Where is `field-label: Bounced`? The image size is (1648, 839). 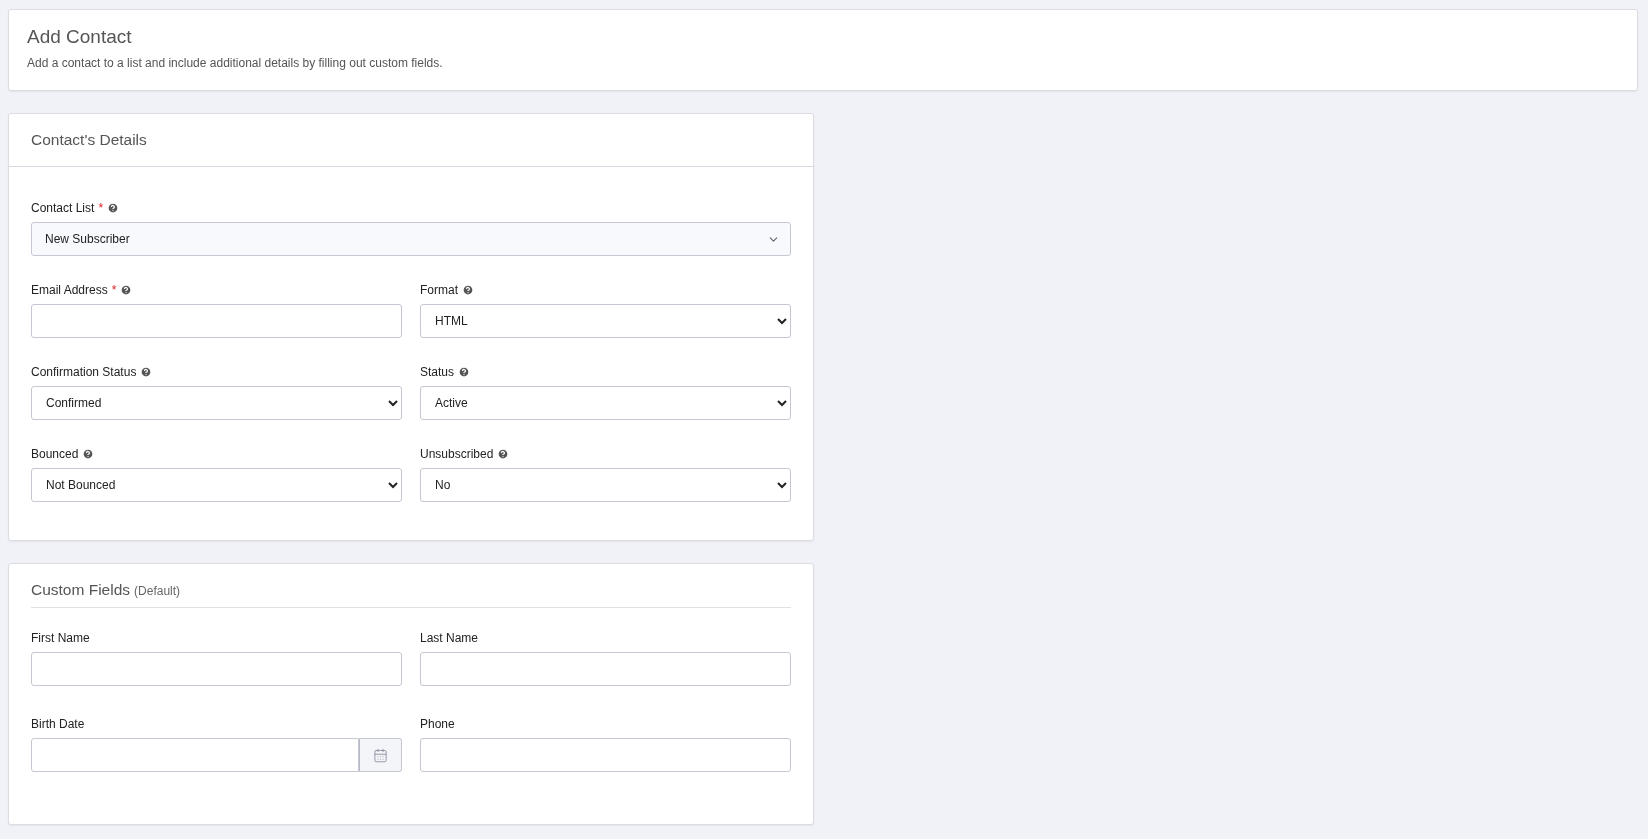 field-label: Bounced is located at coordinates (55, 454).